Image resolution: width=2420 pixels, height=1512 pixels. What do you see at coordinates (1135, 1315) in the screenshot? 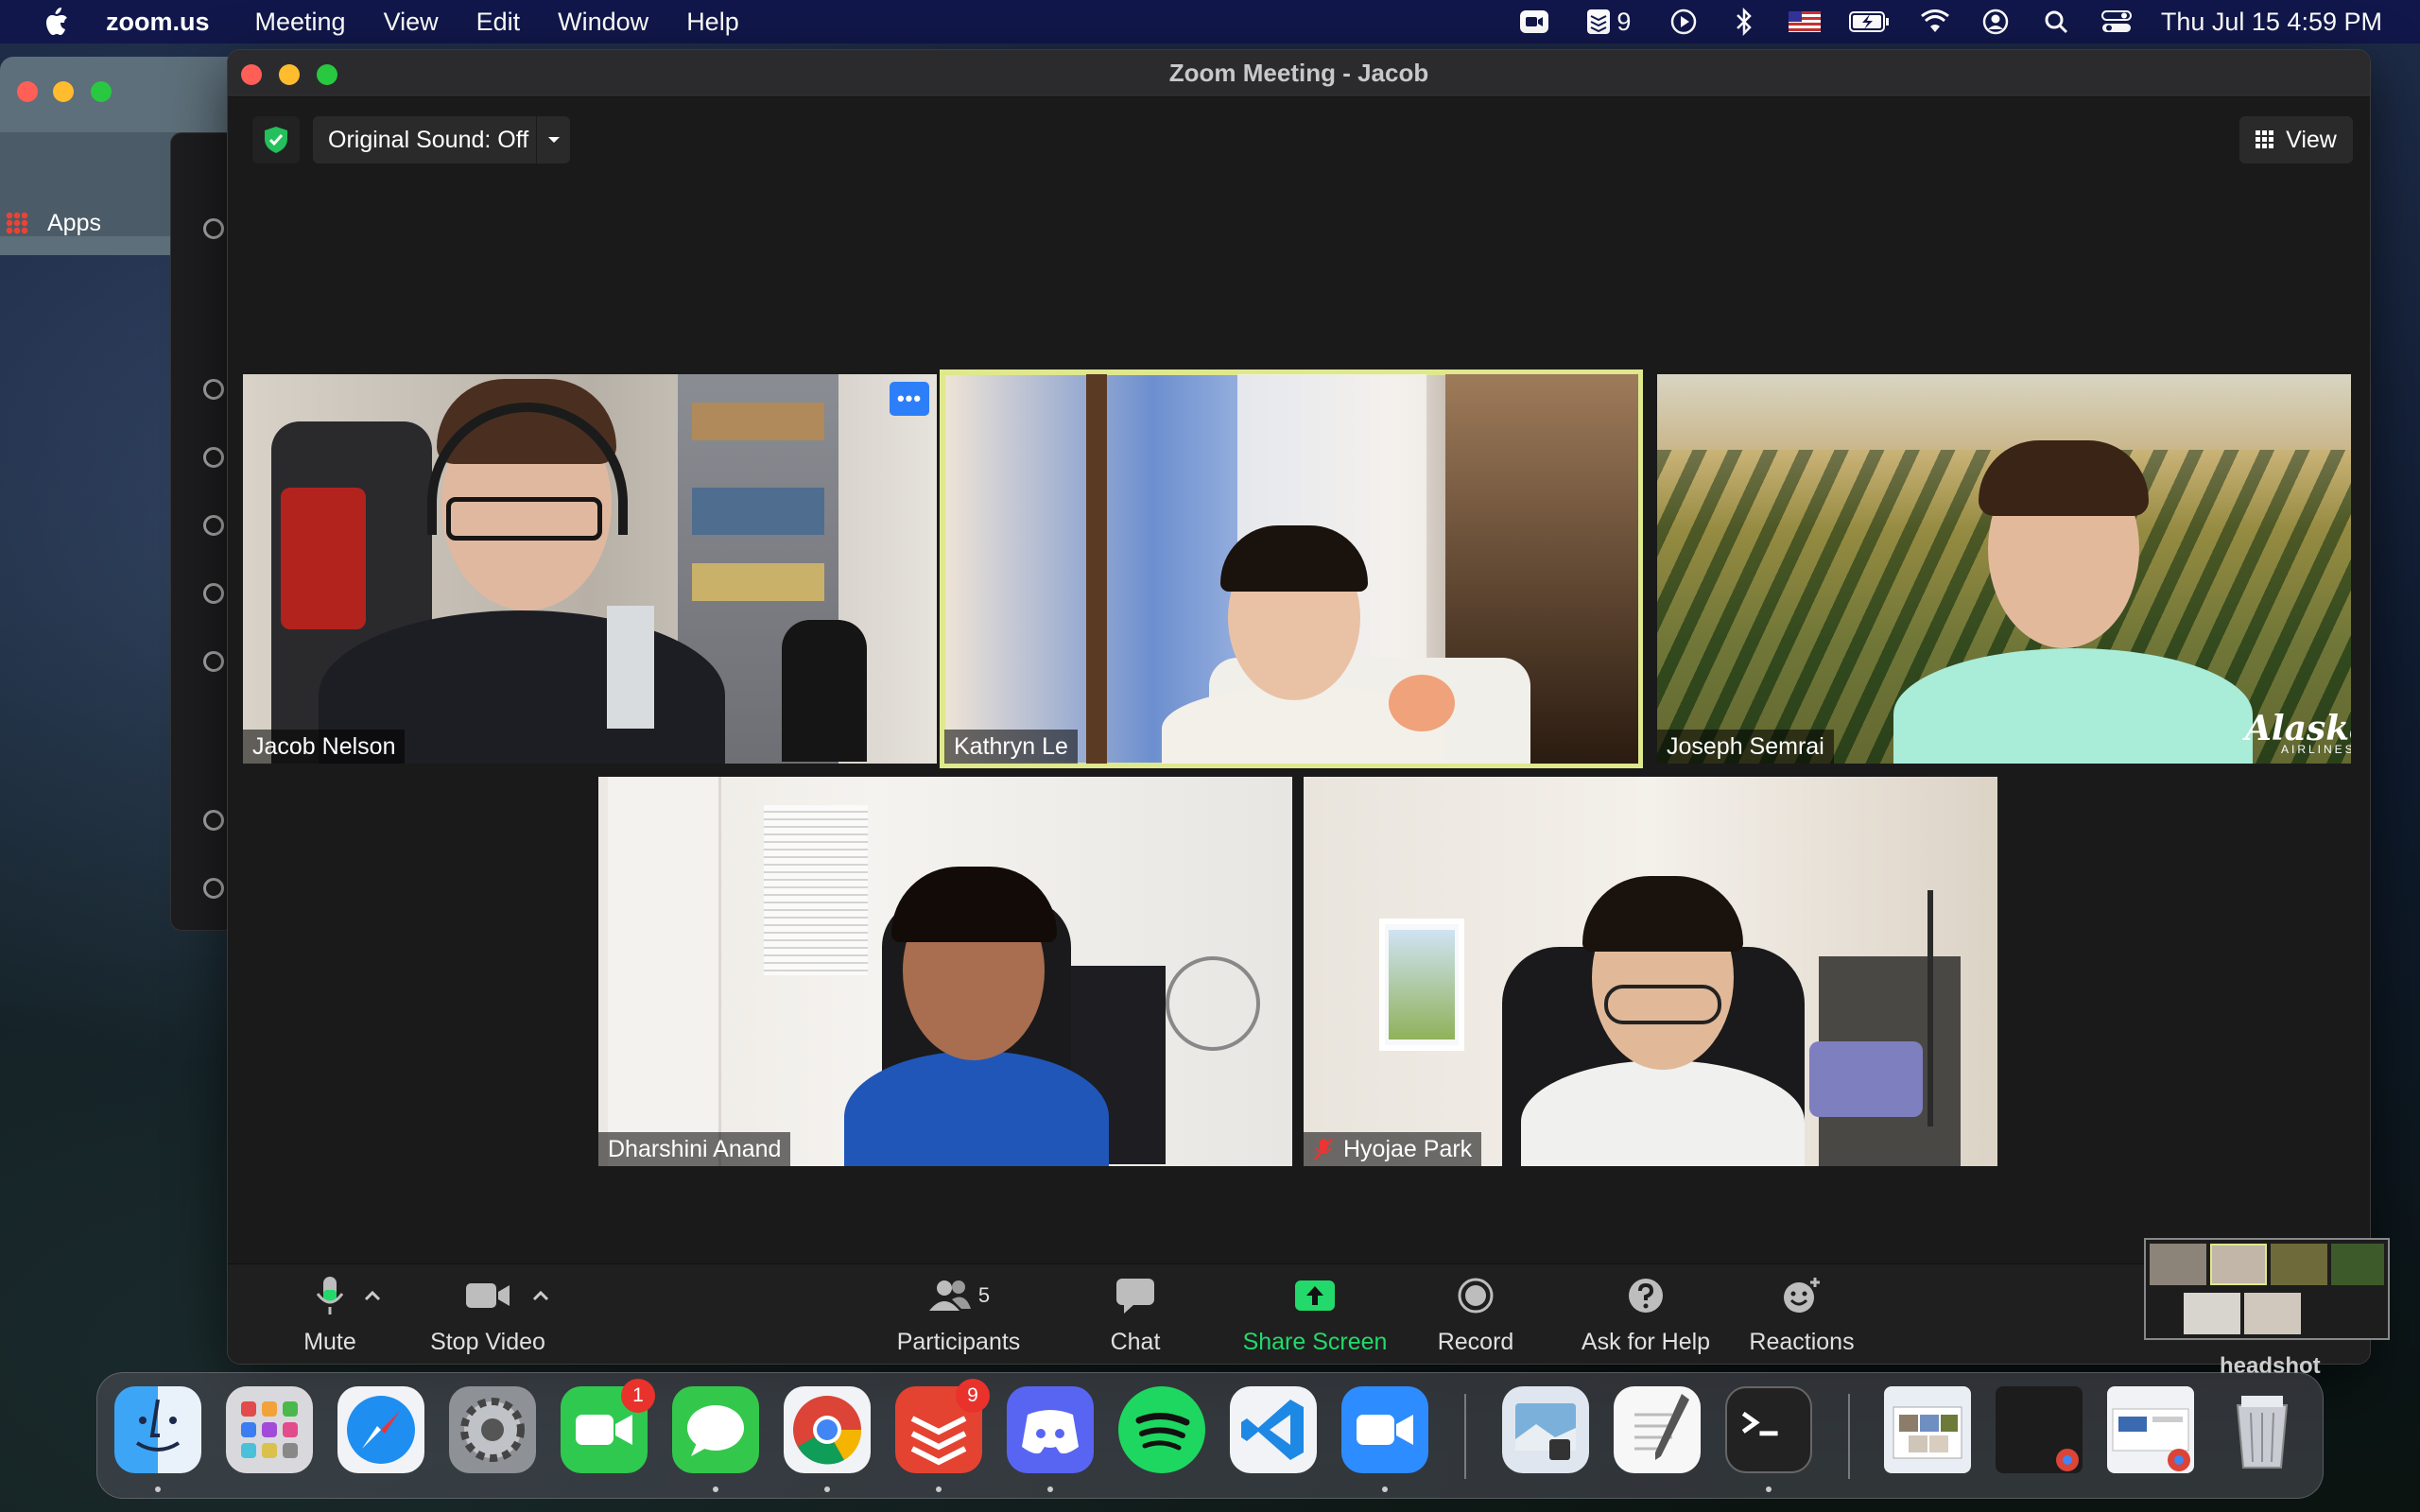
I see `chat-button: Chat` at bounding box center [1135, 1315].